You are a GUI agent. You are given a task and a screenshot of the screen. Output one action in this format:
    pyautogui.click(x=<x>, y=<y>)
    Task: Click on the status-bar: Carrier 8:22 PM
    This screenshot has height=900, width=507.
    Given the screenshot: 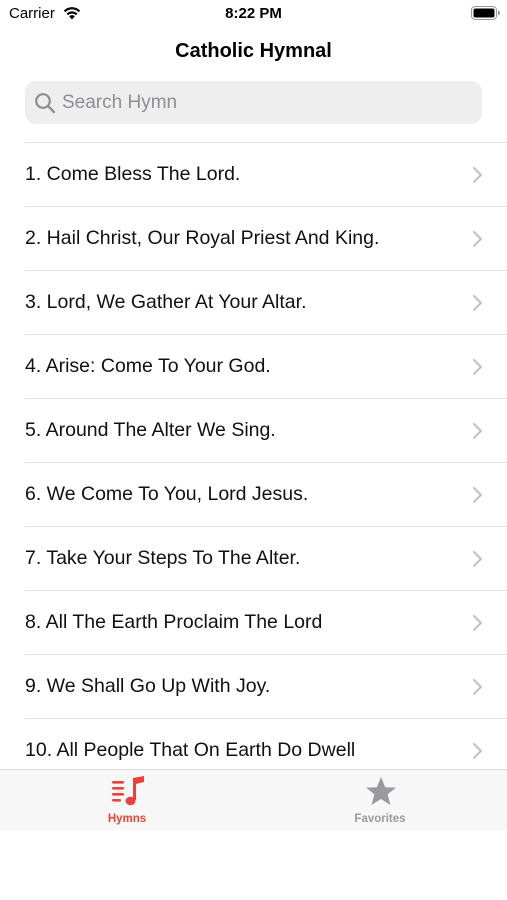 What is the action you would take?
    pyautogui.click(x=253, y=14)
    